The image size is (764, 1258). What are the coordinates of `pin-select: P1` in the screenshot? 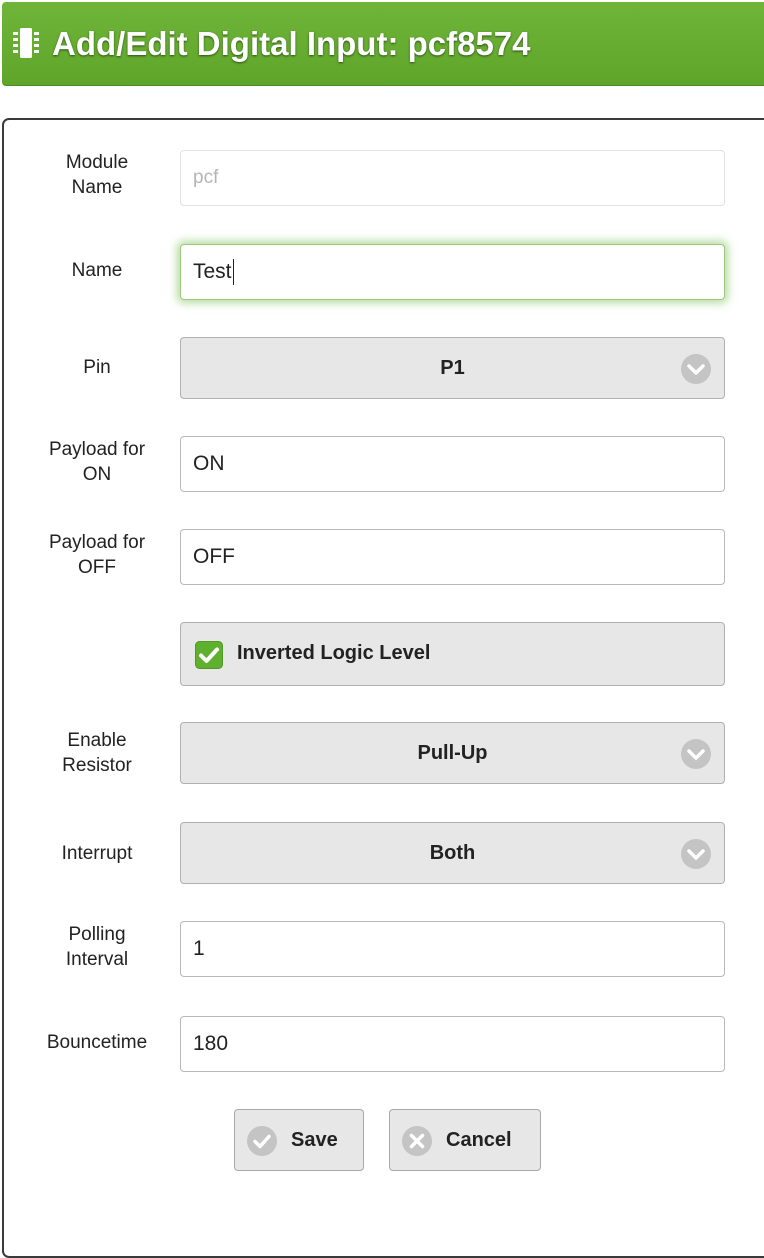 It's located at (452, 368).